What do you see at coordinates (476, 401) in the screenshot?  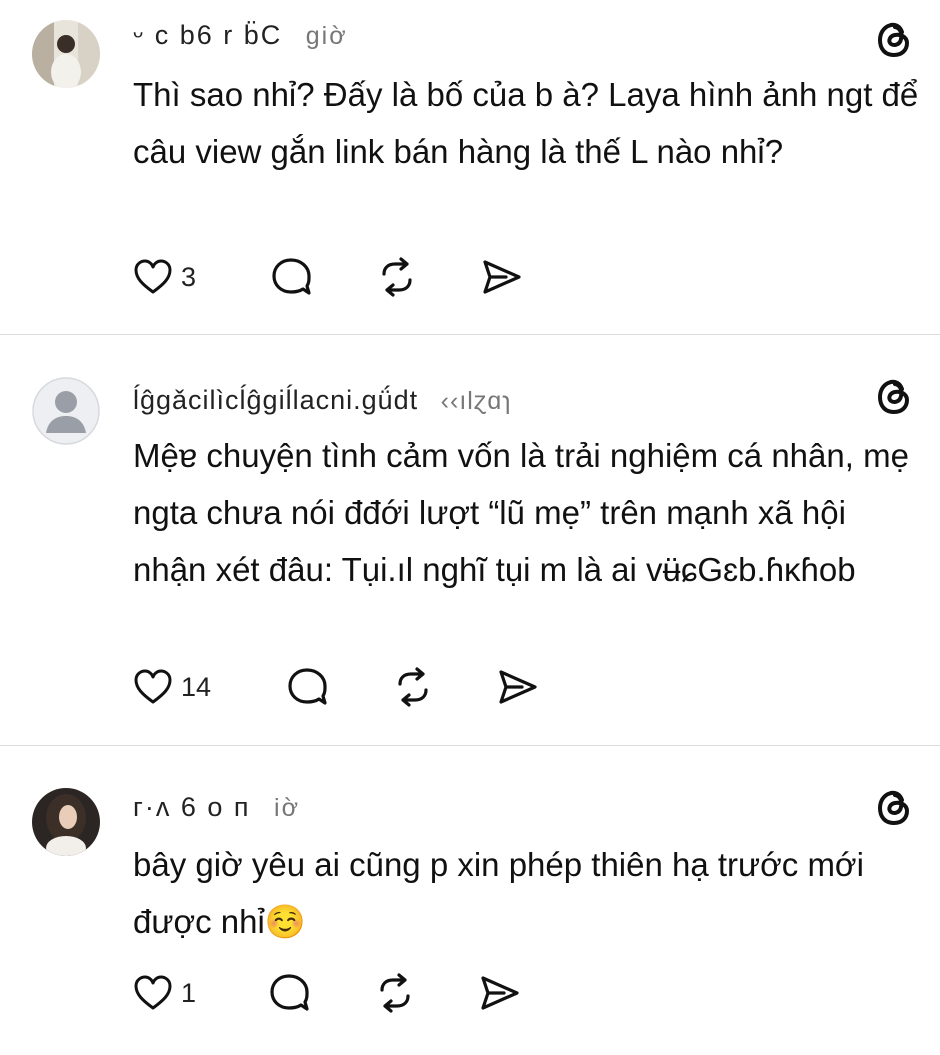 I see `timestamp: ‹‹ılɀɑɿ` at bounding box center [476, 401].